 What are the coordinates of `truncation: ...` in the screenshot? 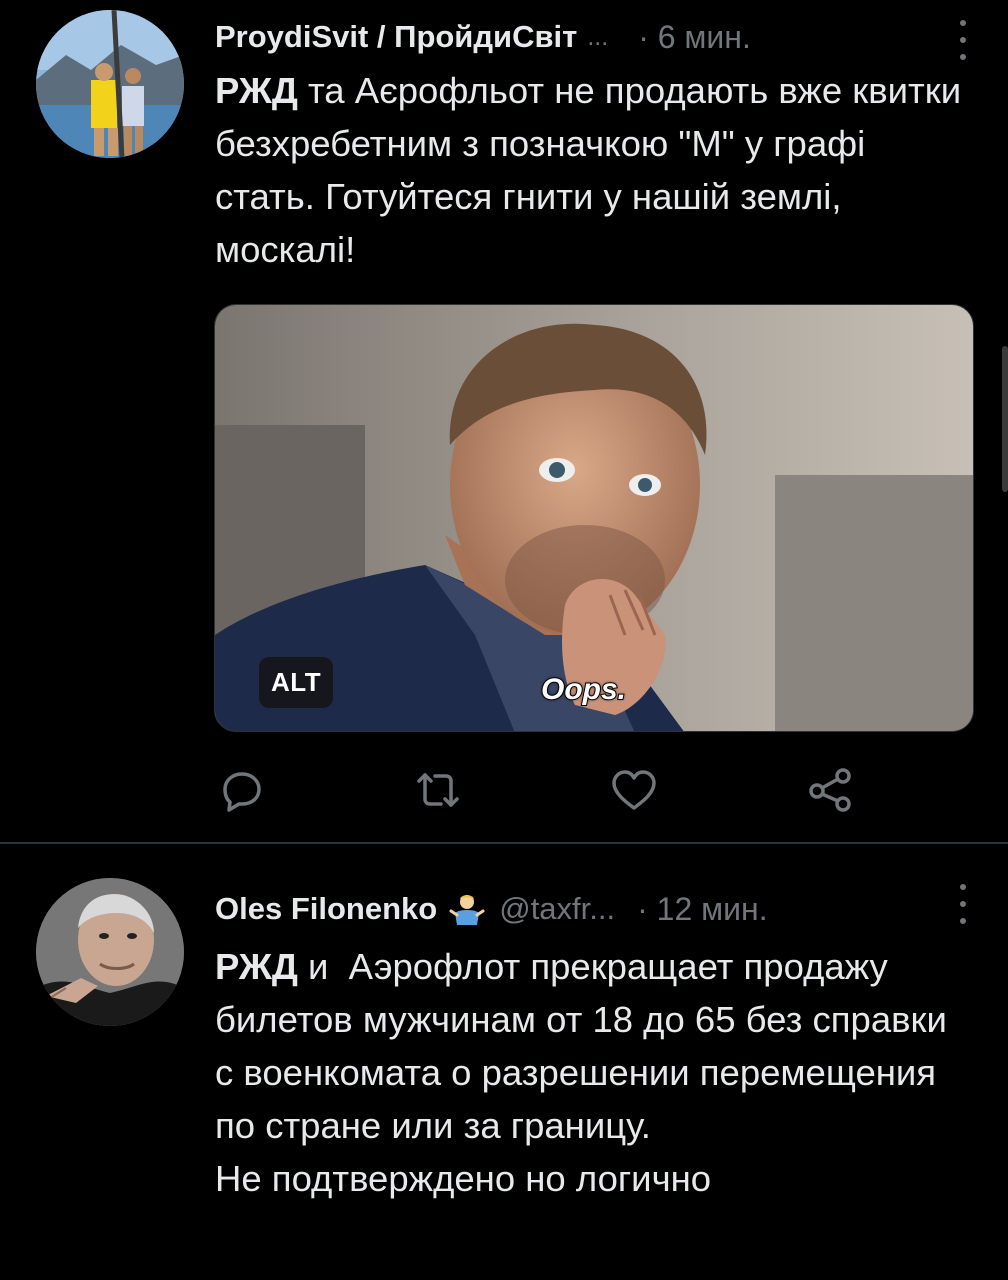 It's located at (598, 36).